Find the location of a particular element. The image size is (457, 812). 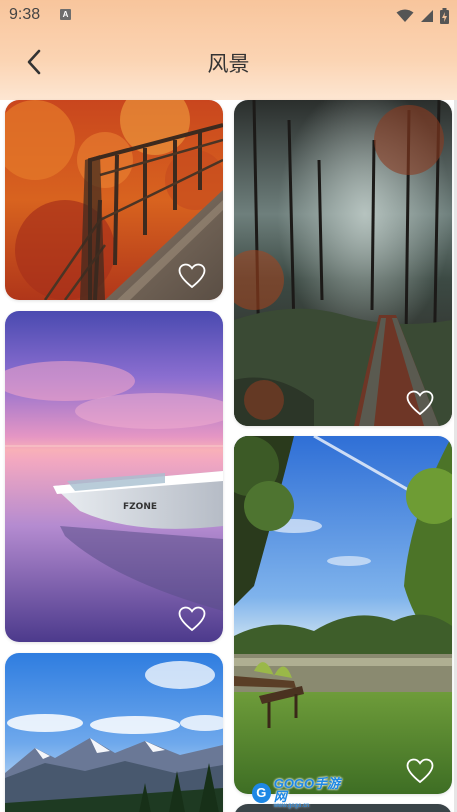

battery-icon is located at coordinates (444, 16).